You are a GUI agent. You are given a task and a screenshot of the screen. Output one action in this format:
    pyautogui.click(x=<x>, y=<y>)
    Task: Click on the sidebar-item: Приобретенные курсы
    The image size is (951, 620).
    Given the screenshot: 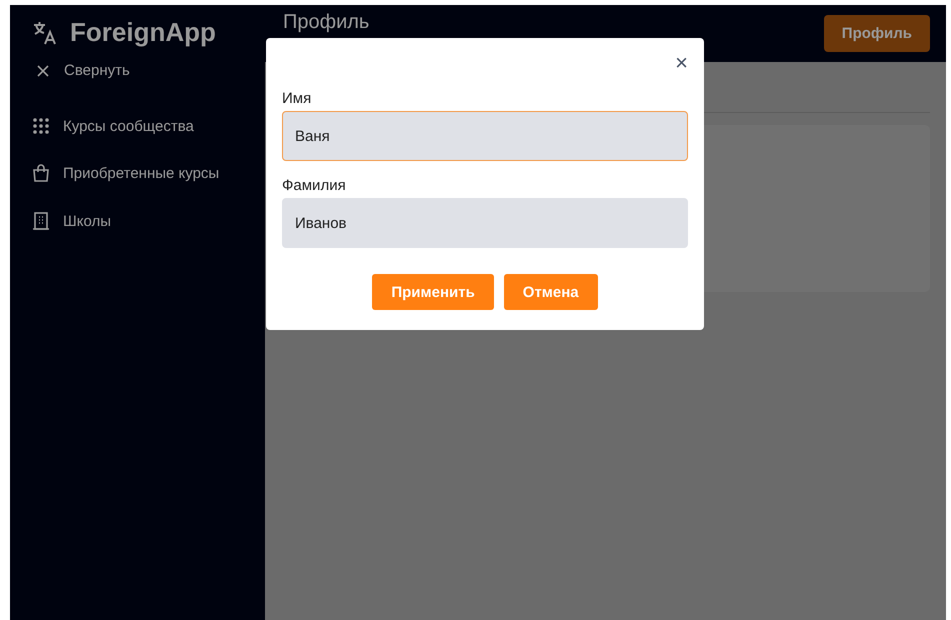 What is the action you would take?
    pyautogui.click(x=148, y=173)
    